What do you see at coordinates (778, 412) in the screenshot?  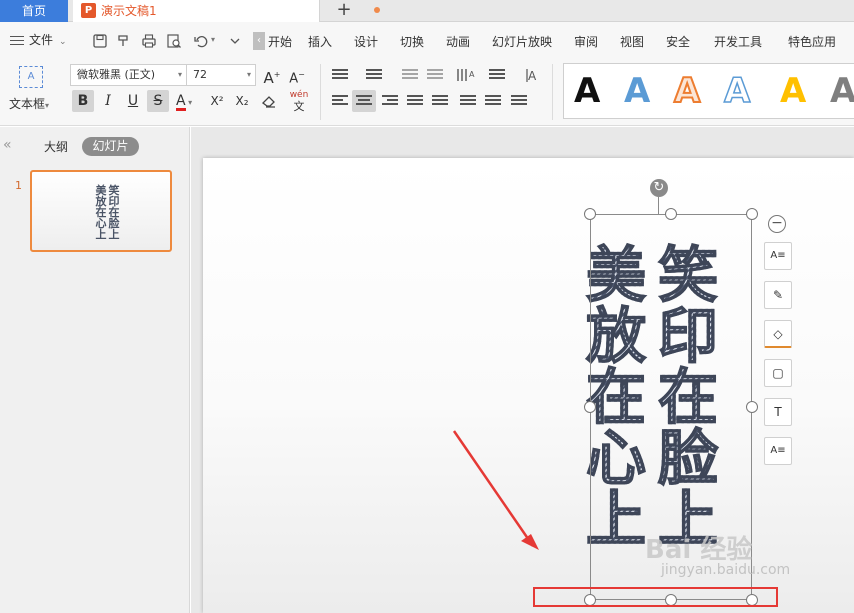 I see `text-box-style-icon: T` at bounding box center [778, 412].